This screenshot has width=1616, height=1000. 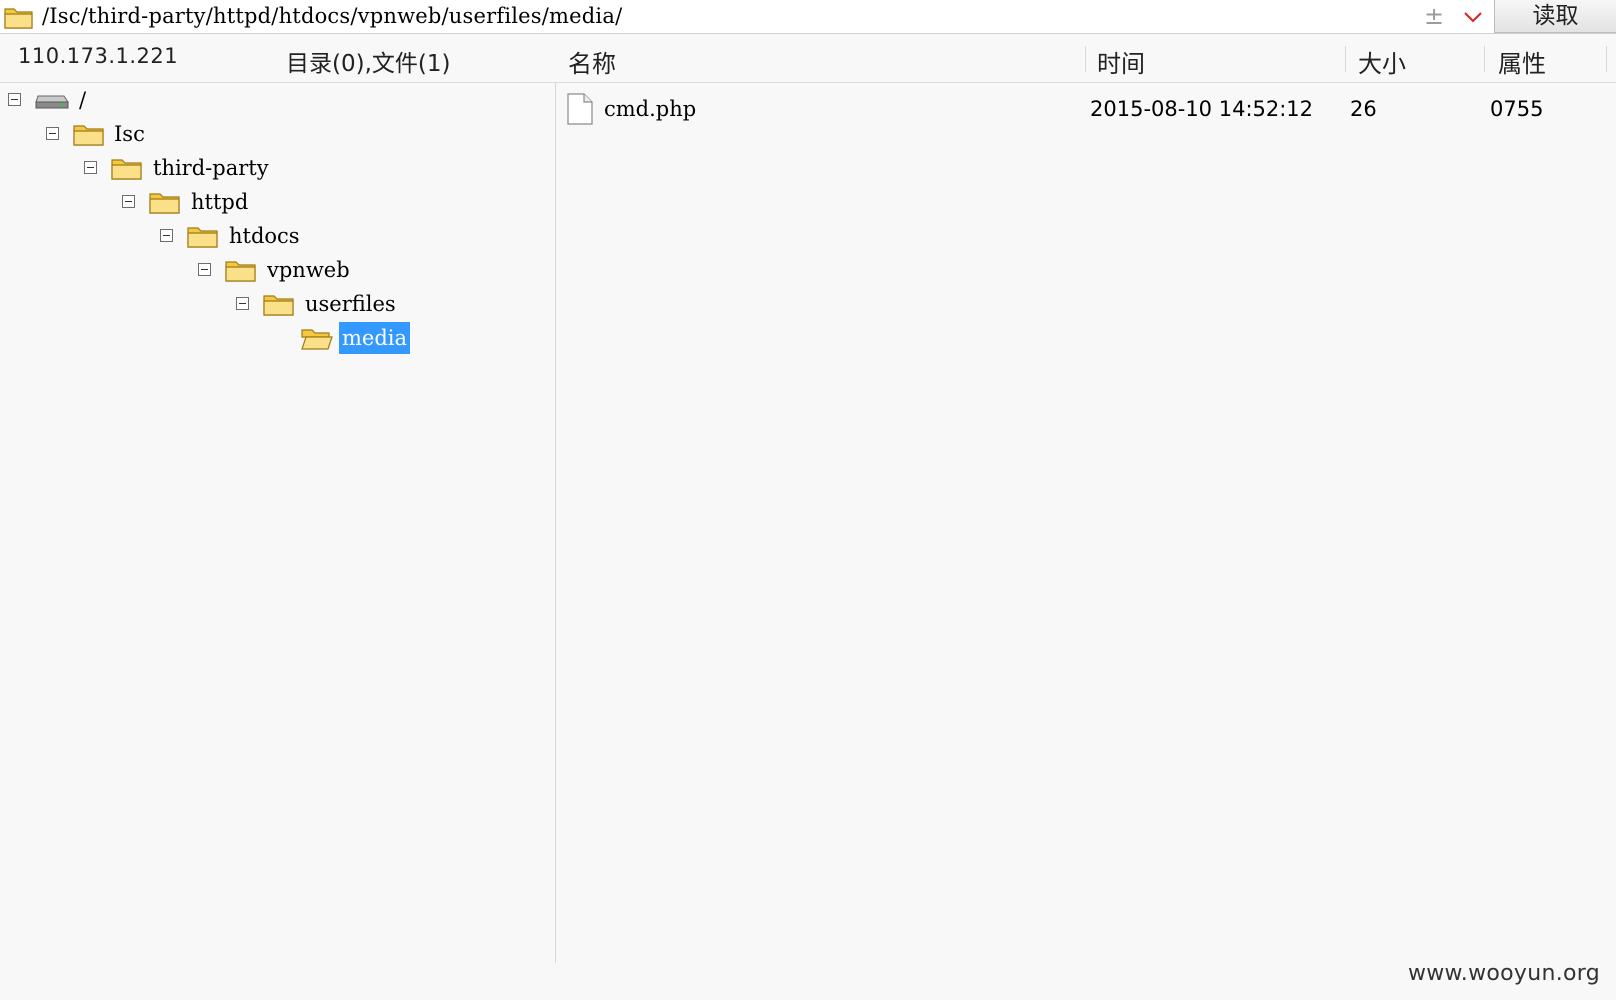 I want to click on drive-icon, so click(x=52, y=102).